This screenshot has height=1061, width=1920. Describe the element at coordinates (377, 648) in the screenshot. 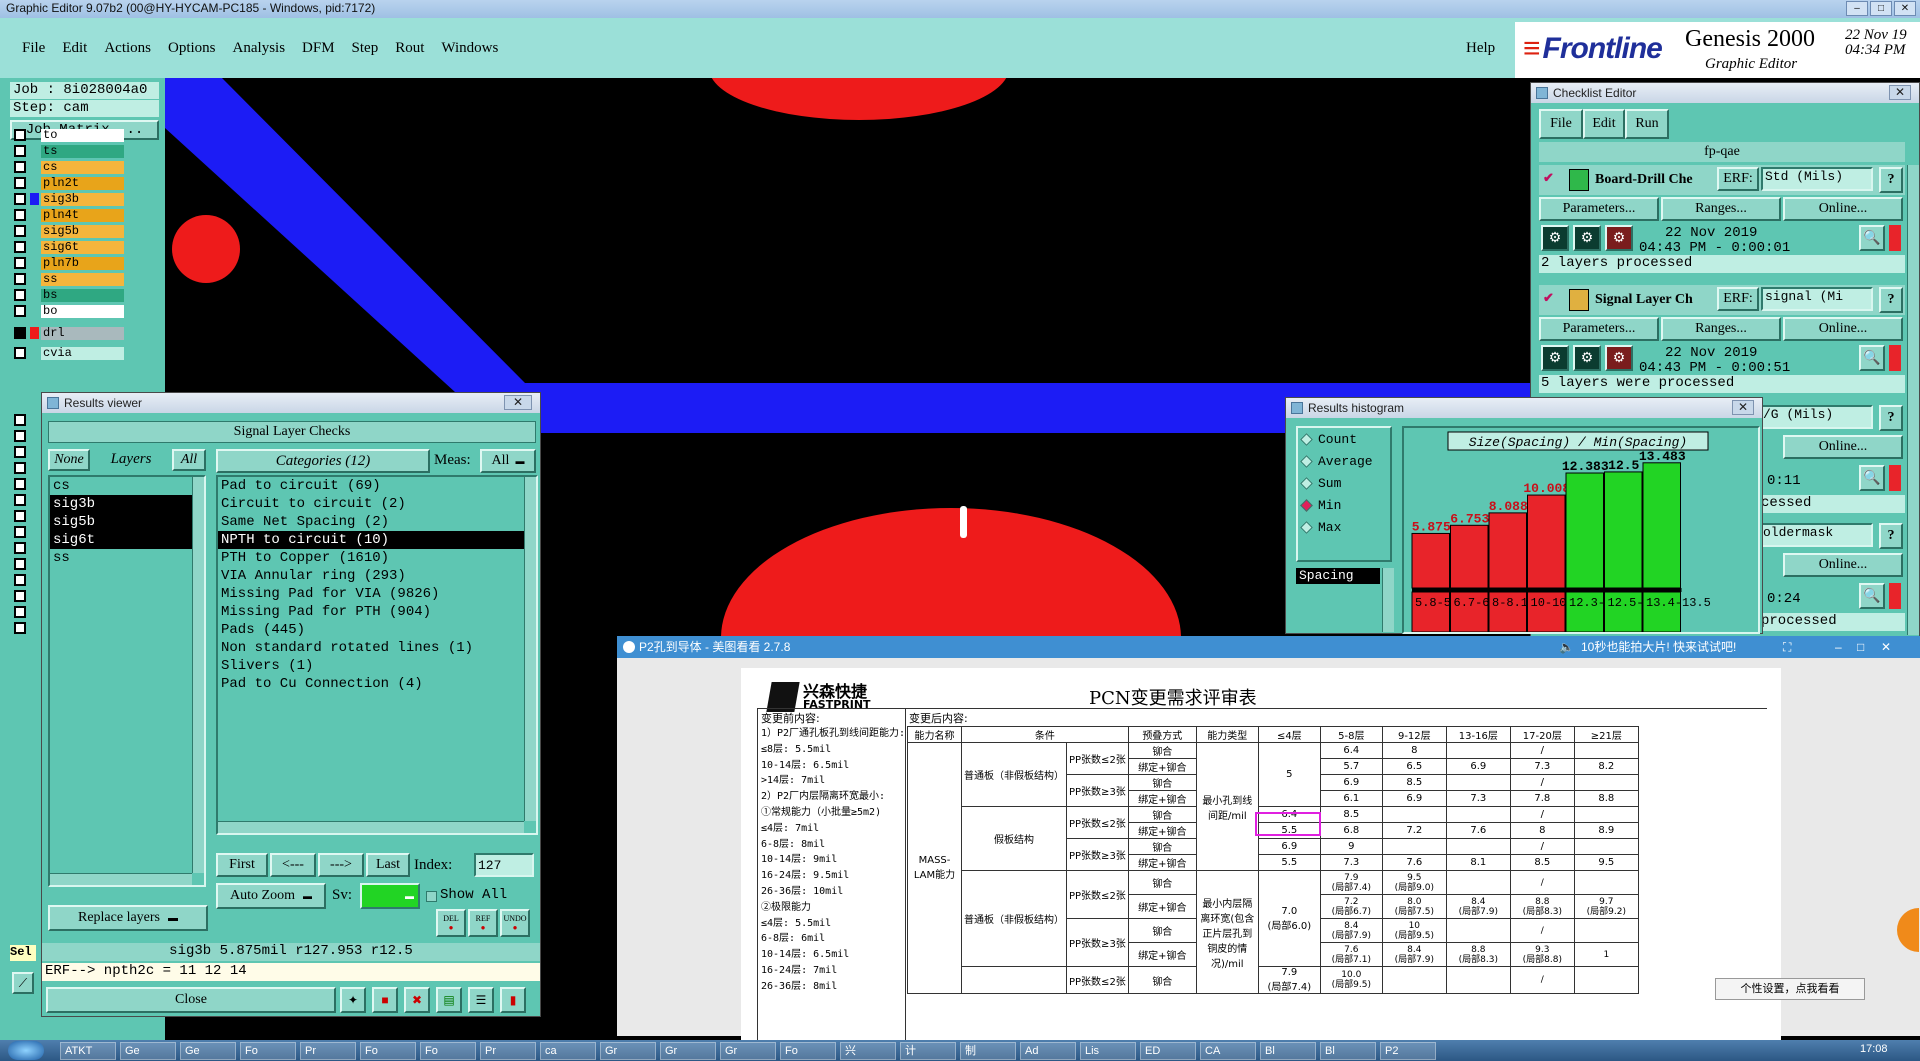

I see `category-list-item: Non standard rotated lines (1)` at that location.